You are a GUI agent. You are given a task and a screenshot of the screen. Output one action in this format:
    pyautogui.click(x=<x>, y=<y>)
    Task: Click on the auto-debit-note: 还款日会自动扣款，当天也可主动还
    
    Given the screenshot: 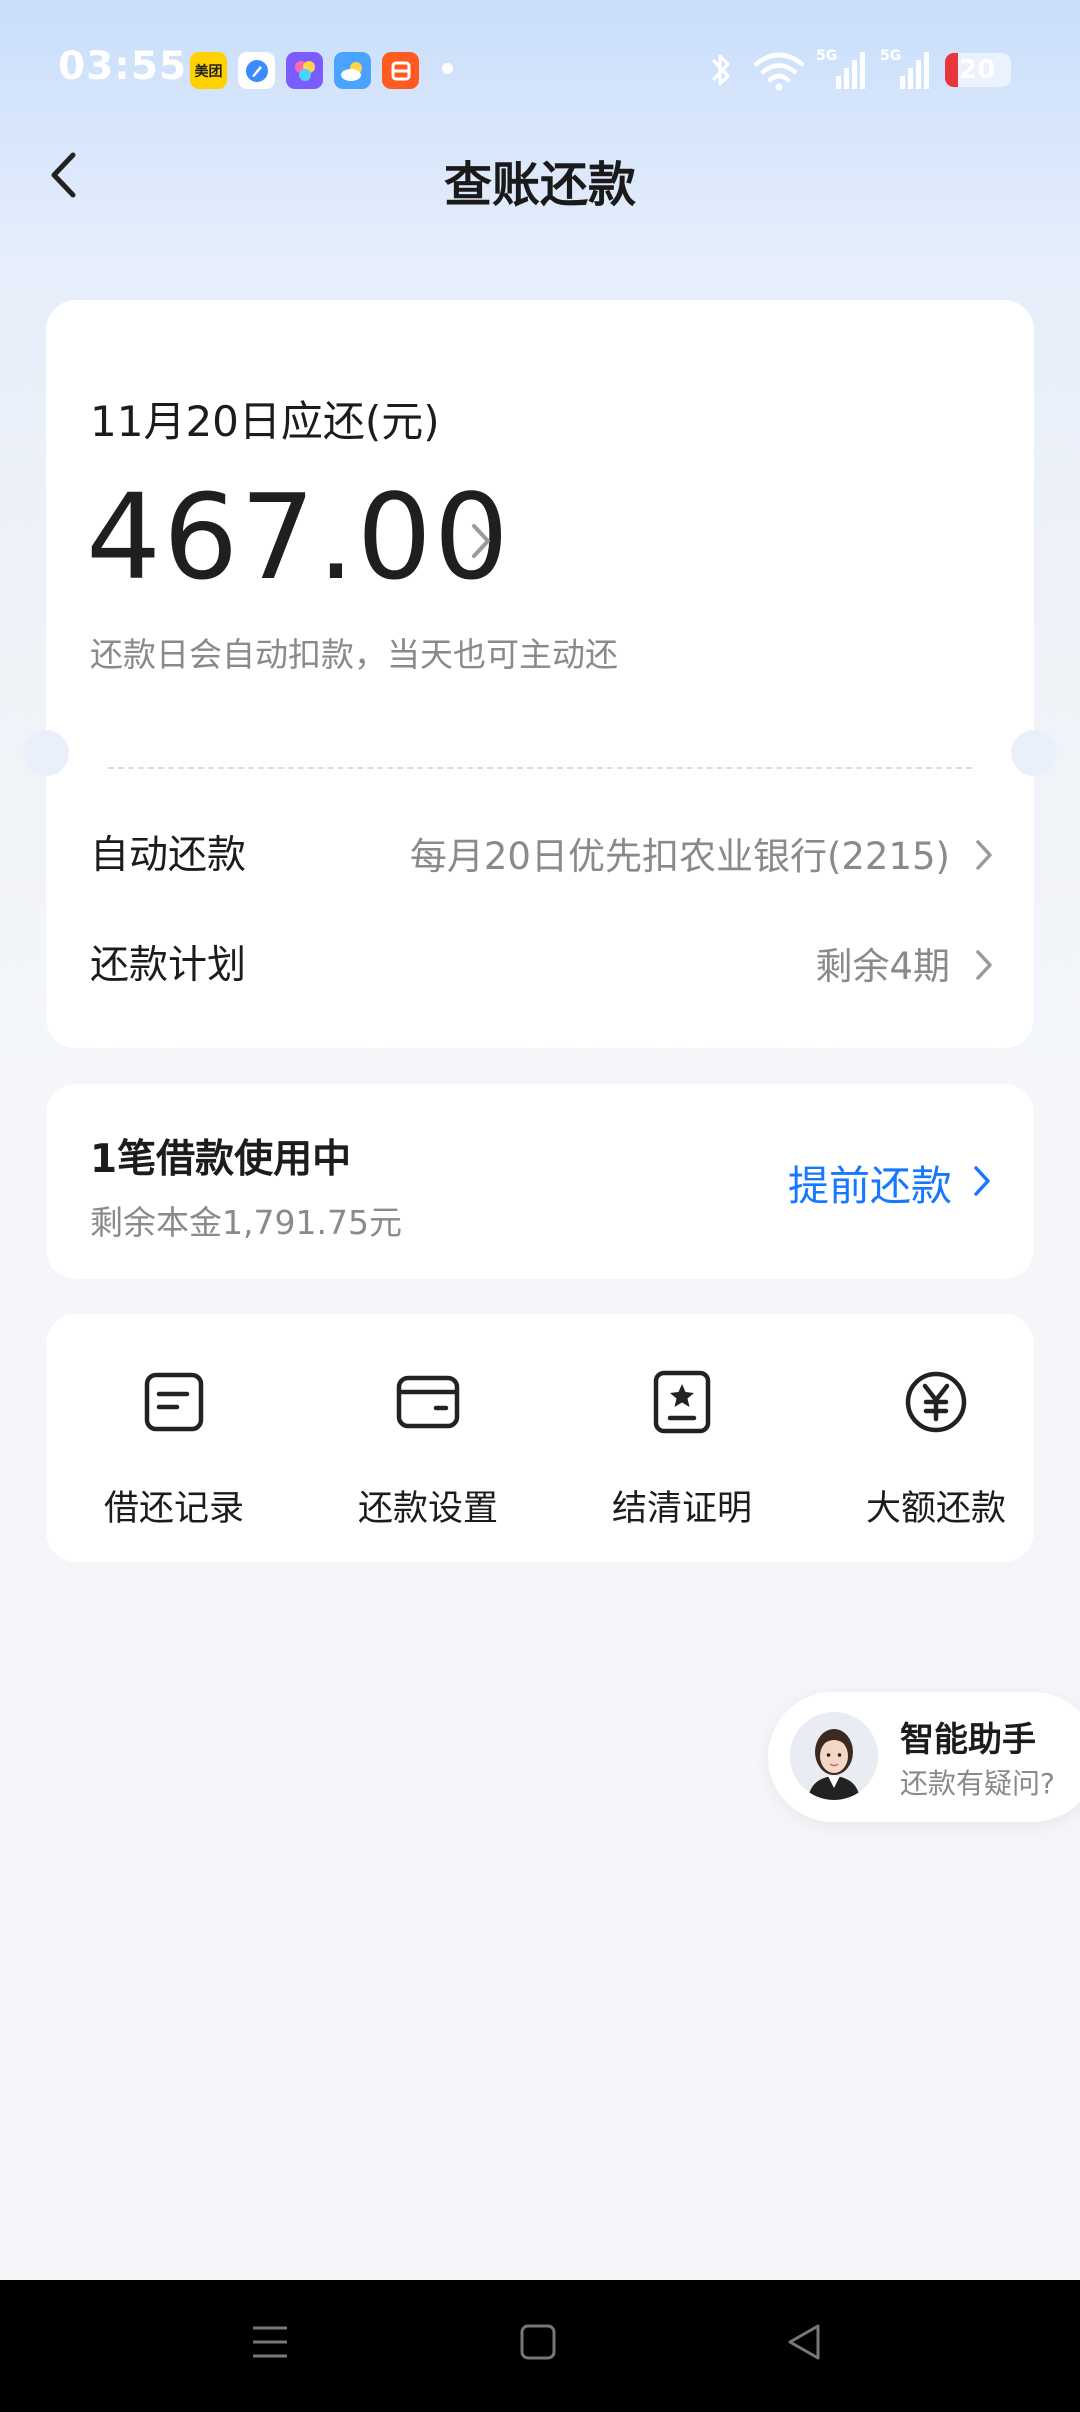 What is the action you would take?
    pyautogui.click(x=354, y=654)
    